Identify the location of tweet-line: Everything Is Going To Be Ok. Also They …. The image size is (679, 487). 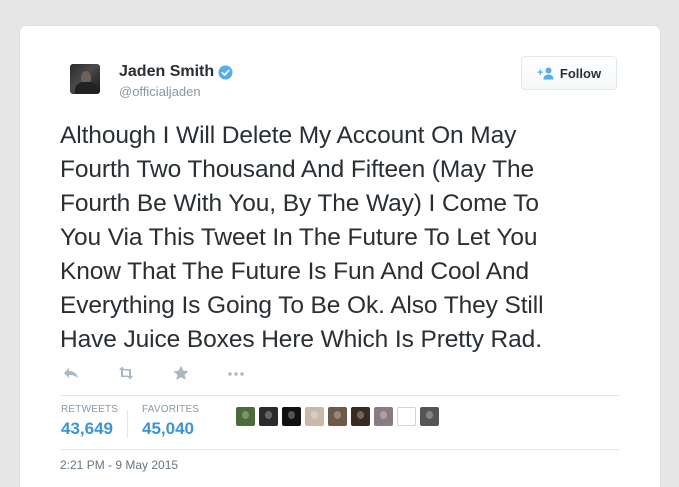
(302, 305).